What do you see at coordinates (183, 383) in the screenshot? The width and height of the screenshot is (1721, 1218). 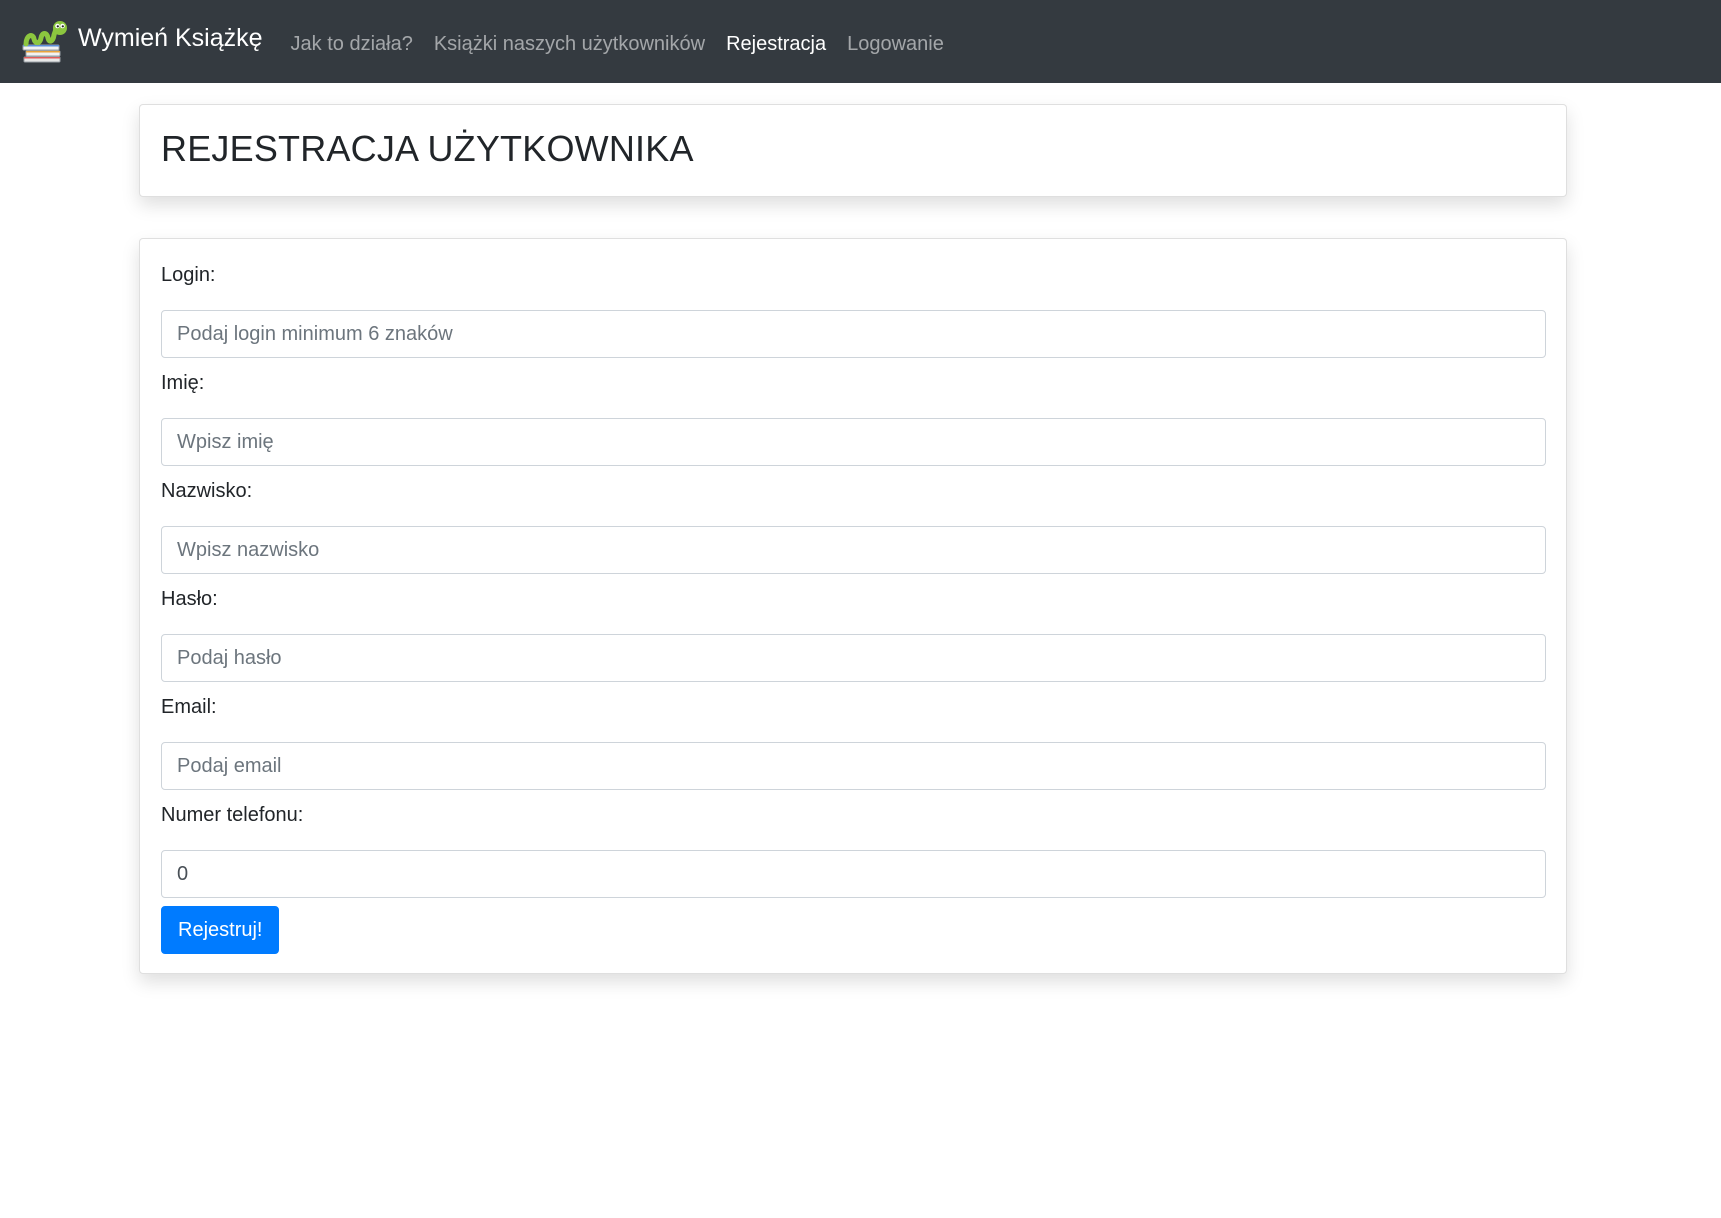 I see `first-name-label: Imię:` at bounding box center [183, 383].